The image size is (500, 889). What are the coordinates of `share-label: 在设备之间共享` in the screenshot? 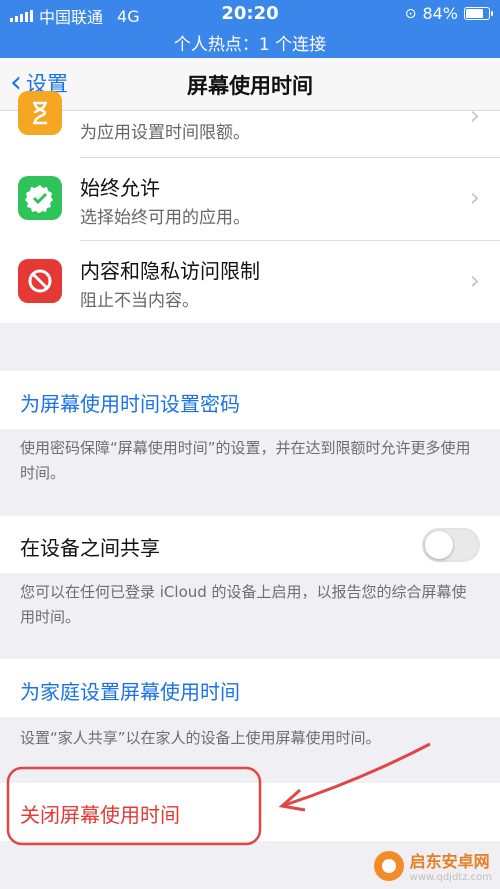 It's located at (90, 548).